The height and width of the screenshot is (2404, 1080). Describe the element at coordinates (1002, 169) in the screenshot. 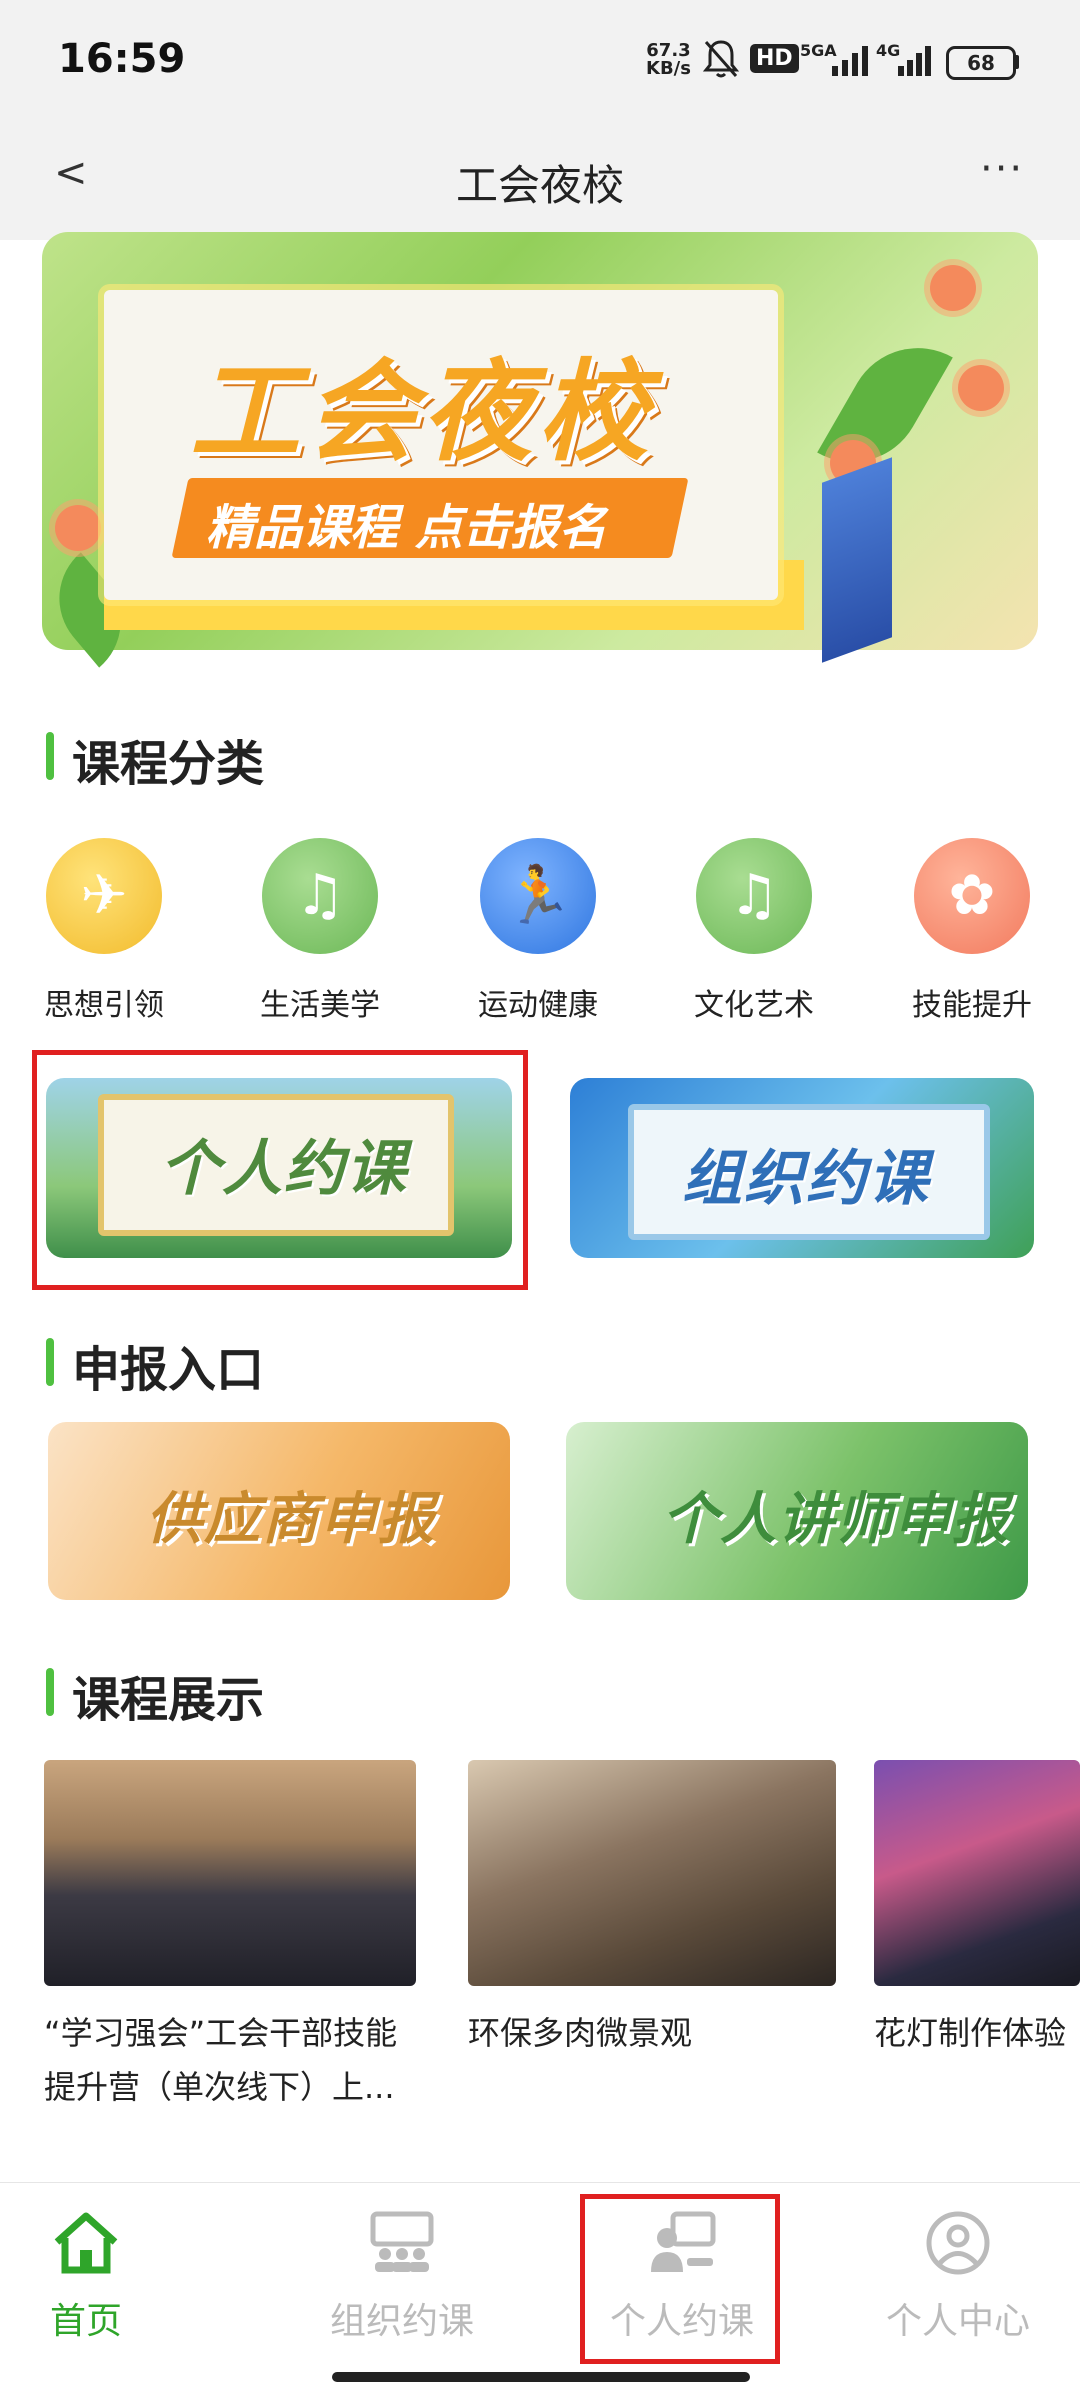

I see `more-menu-button: ···` at that location.